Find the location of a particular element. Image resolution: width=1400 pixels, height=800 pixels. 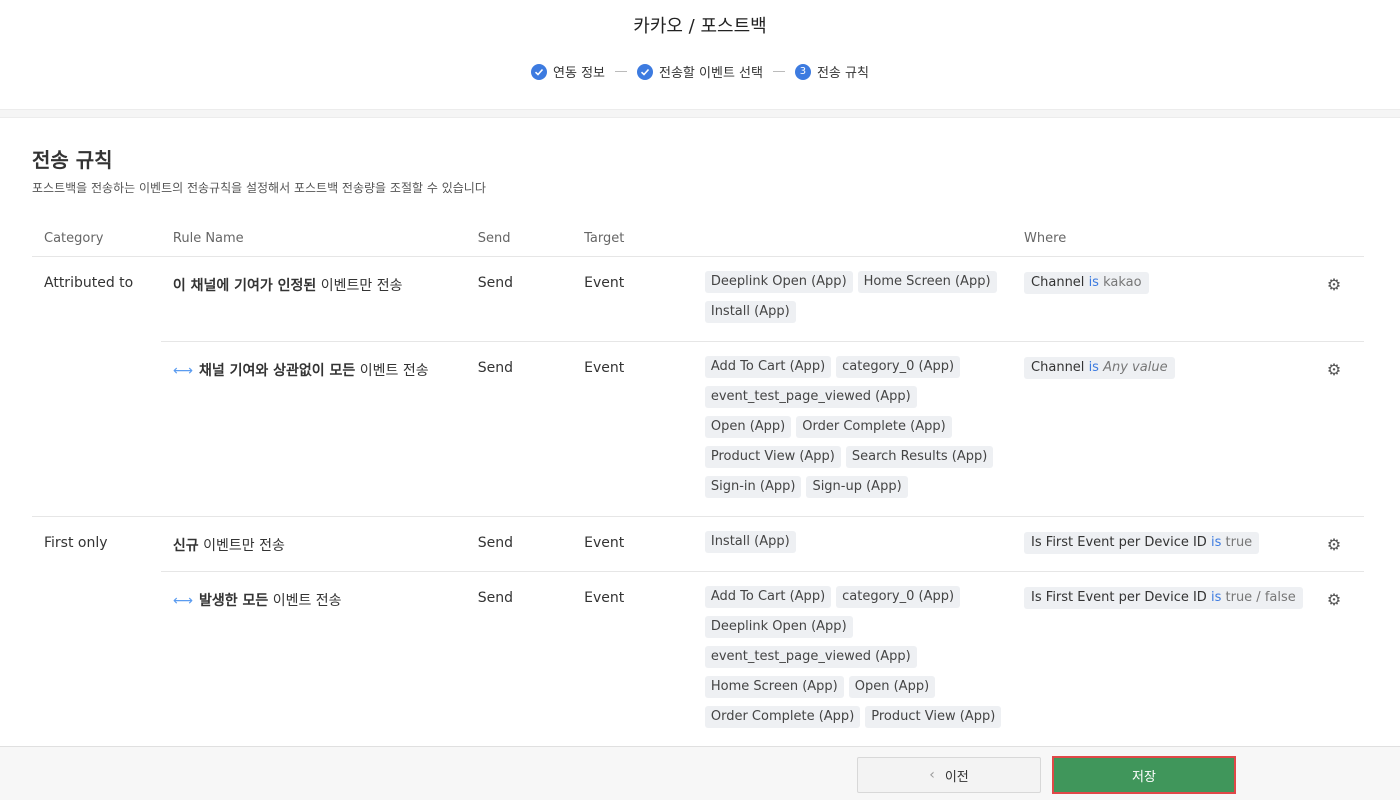

page-title: 카카오 / 포스트백 is located at coordinates (700, 26).